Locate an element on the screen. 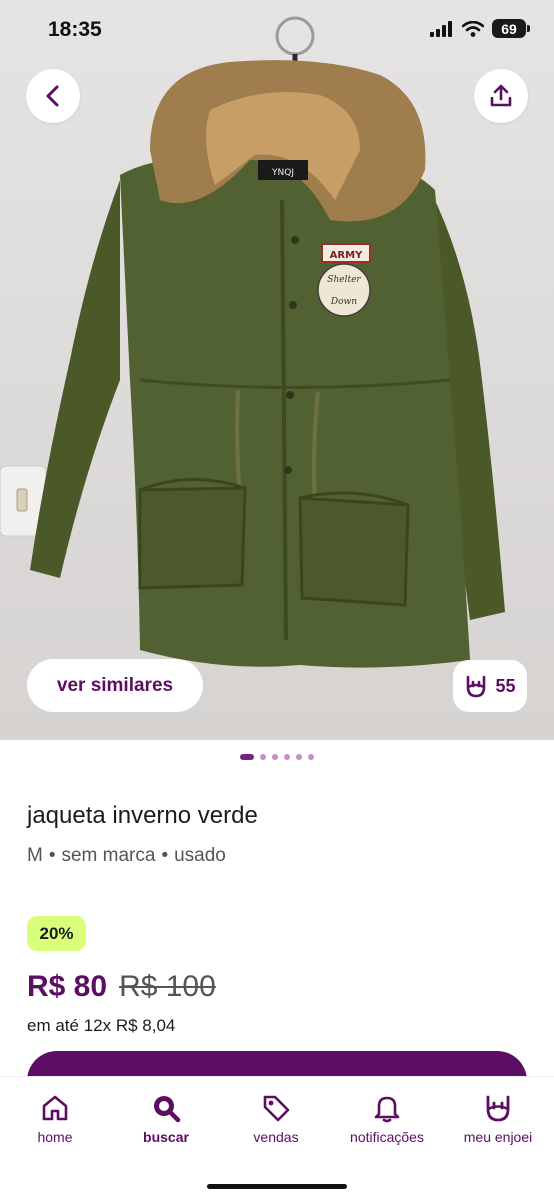  chevron-left-icon is located at coordinates (52, 96).